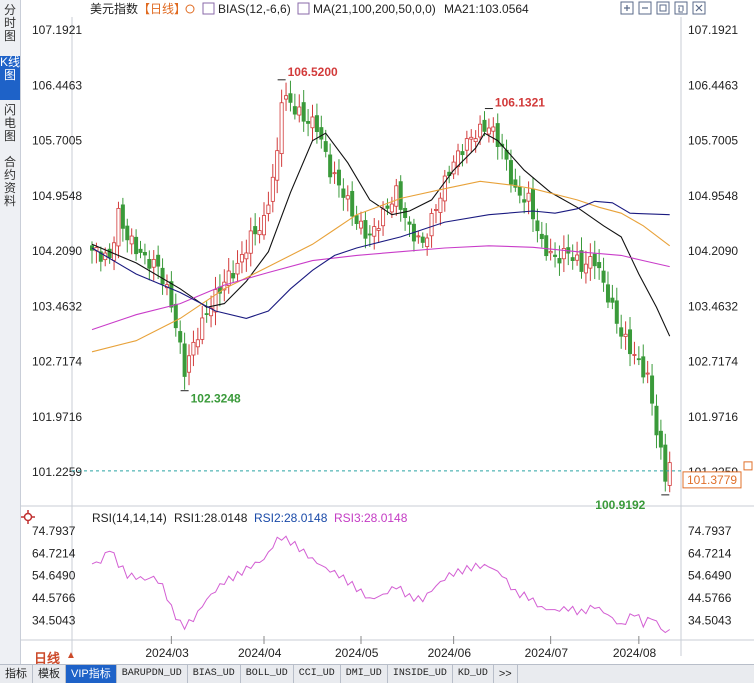 This screenshot has height=683, width=754. I want to click on ma21-value: MA21:103.0564, so click(486, 9).